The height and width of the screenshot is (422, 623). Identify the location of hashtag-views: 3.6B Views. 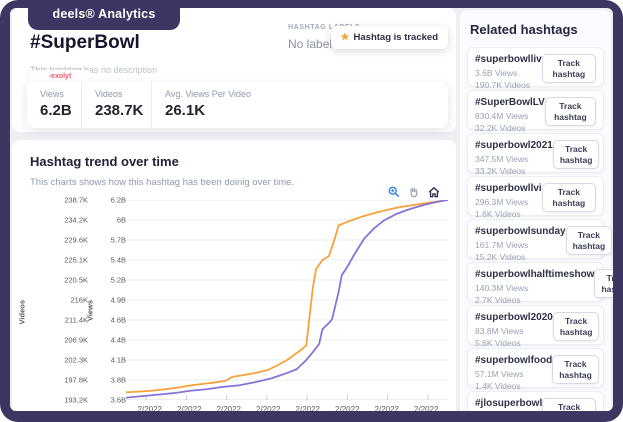
(496, 72).